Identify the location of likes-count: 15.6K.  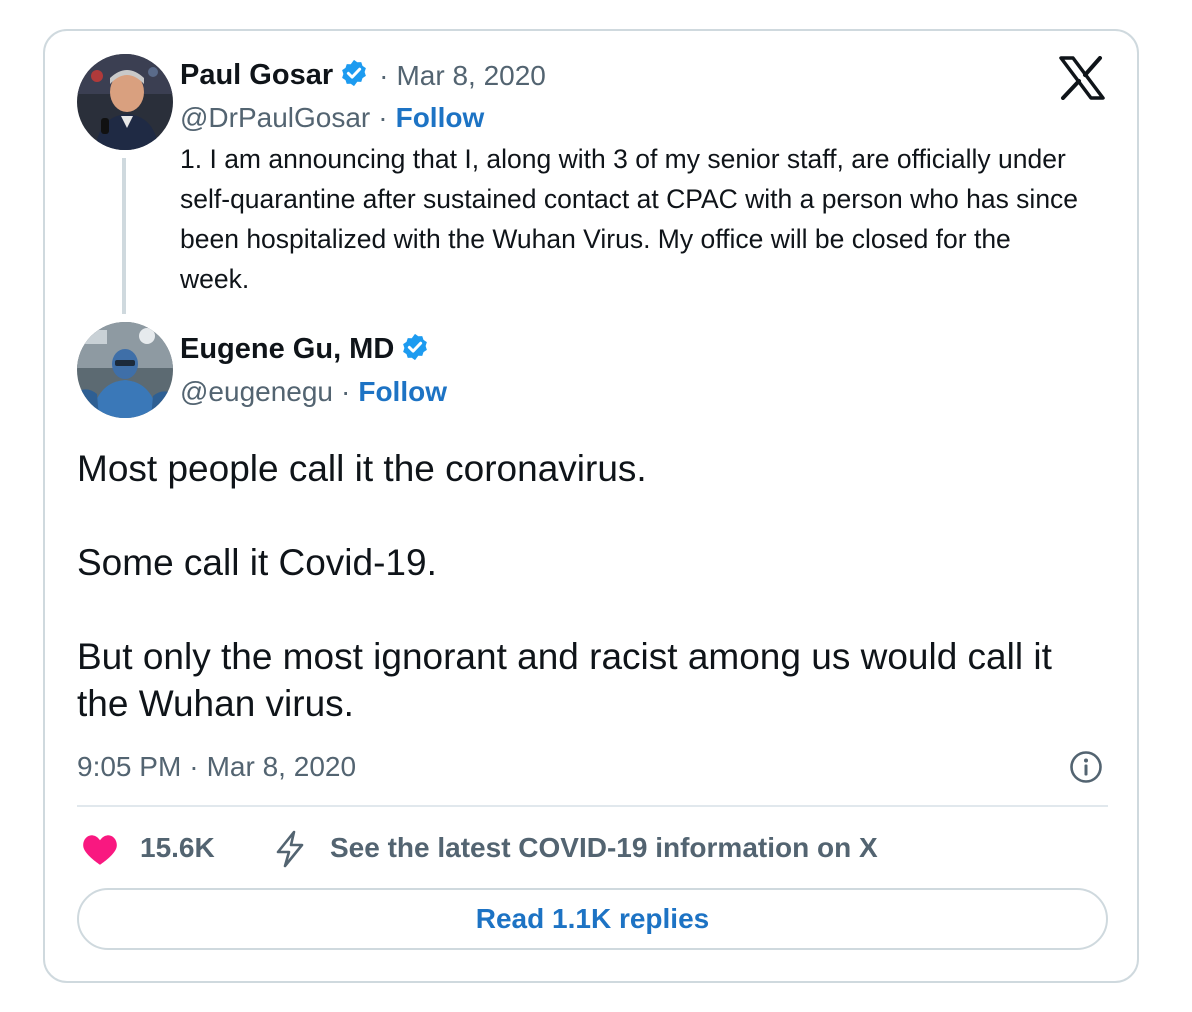
(177, 848).